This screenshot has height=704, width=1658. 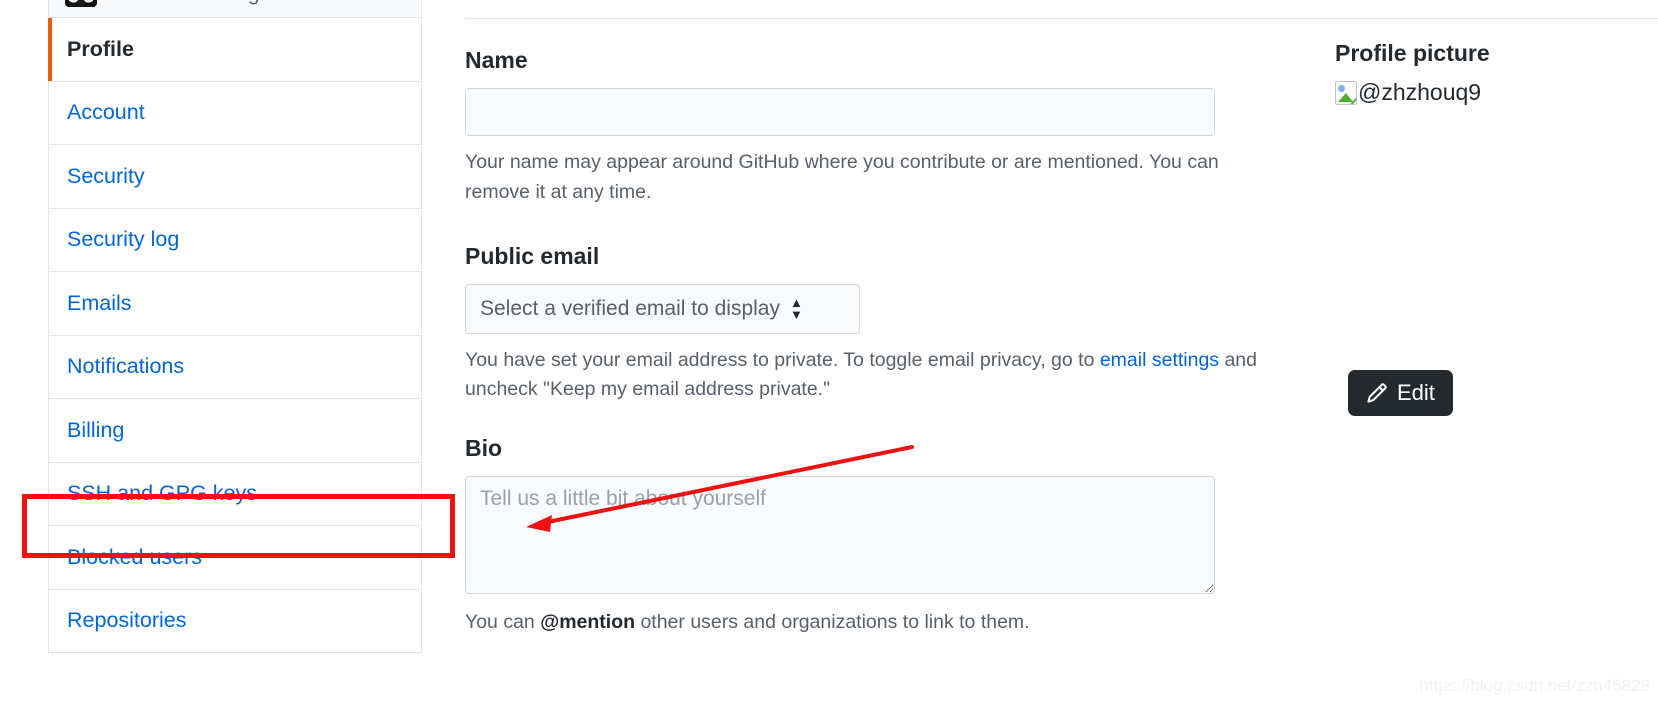 I want to click on sidebar-item-blocked-users: Blocked users, so click(x=235, y=558).